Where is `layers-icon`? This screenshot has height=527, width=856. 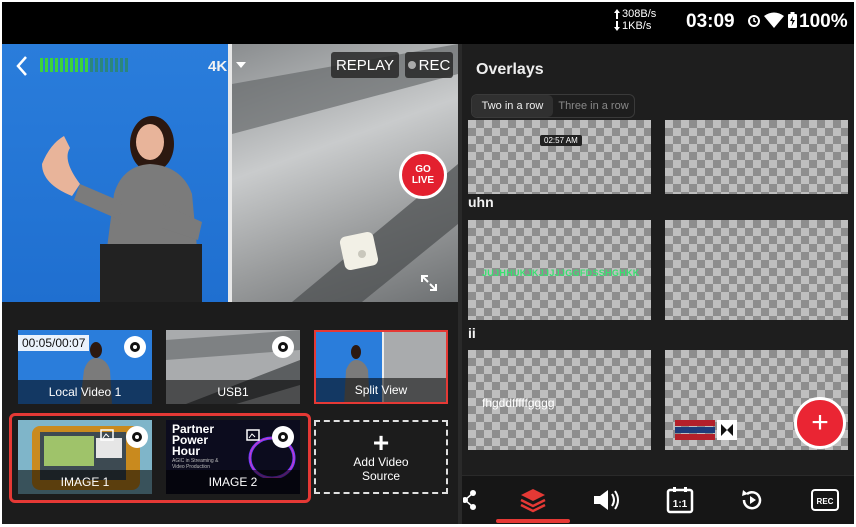
layers-icon is located at coordinates (533, 500).